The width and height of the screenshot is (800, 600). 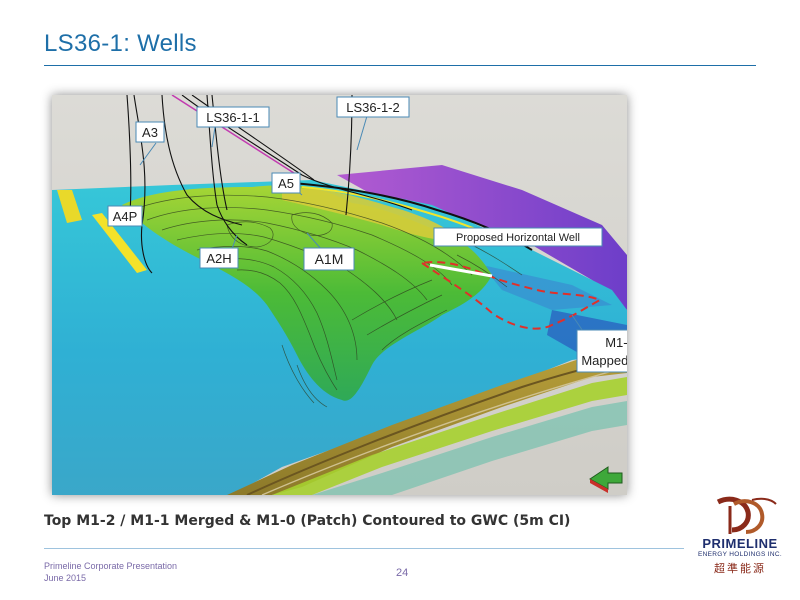 I want to click on label-a3: A3, so click(x=150, y=132).